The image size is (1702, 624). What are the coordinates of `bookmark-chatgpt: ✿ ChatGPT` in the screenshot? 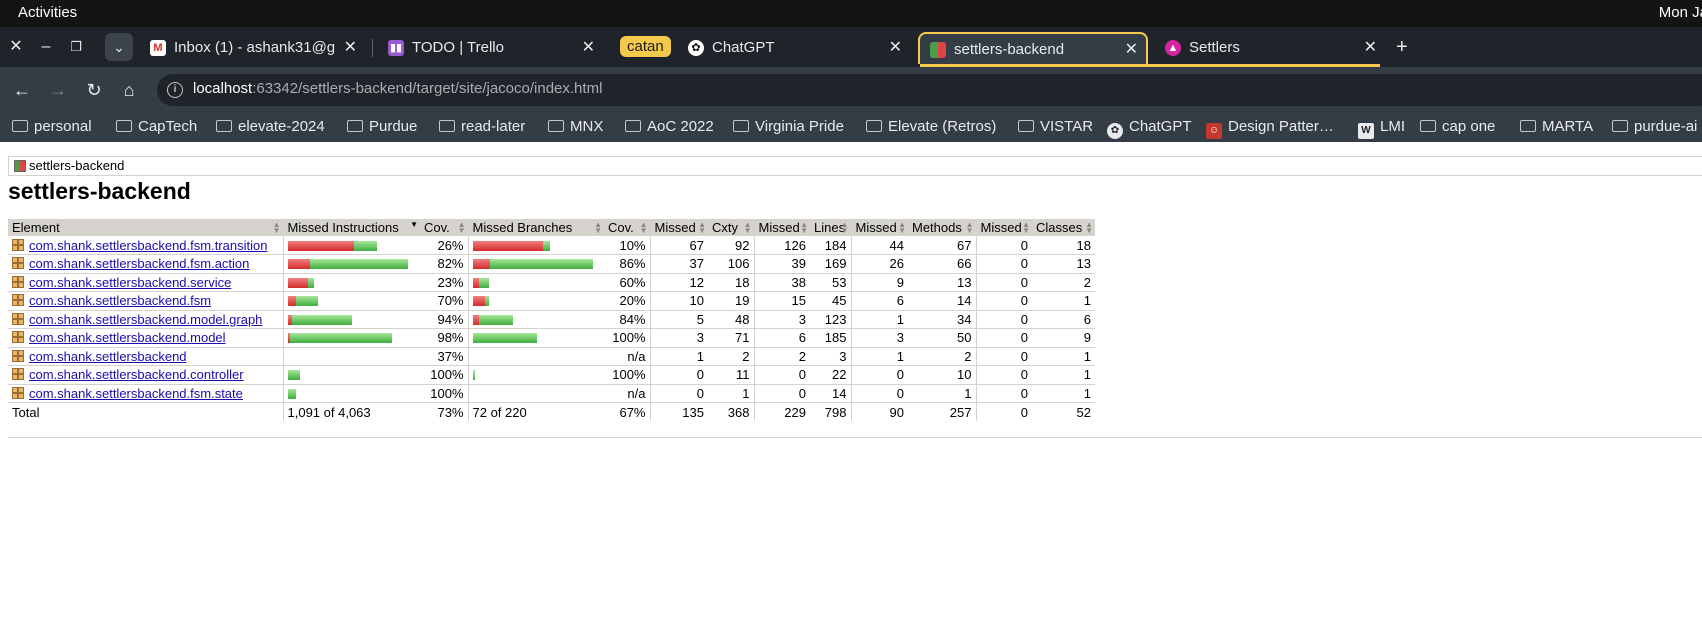 It's located at (1149, 128).